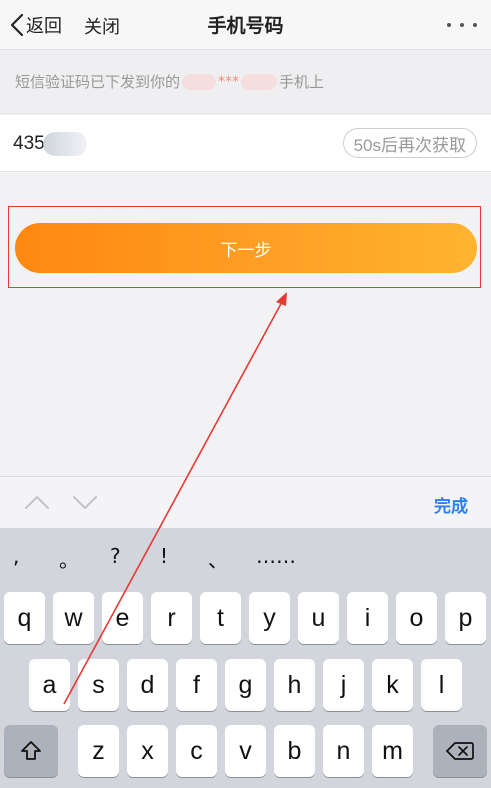 The width and height of the screenshot is (491, 788). I want to click on hint-suffix: 手机上, so click(302, 82).